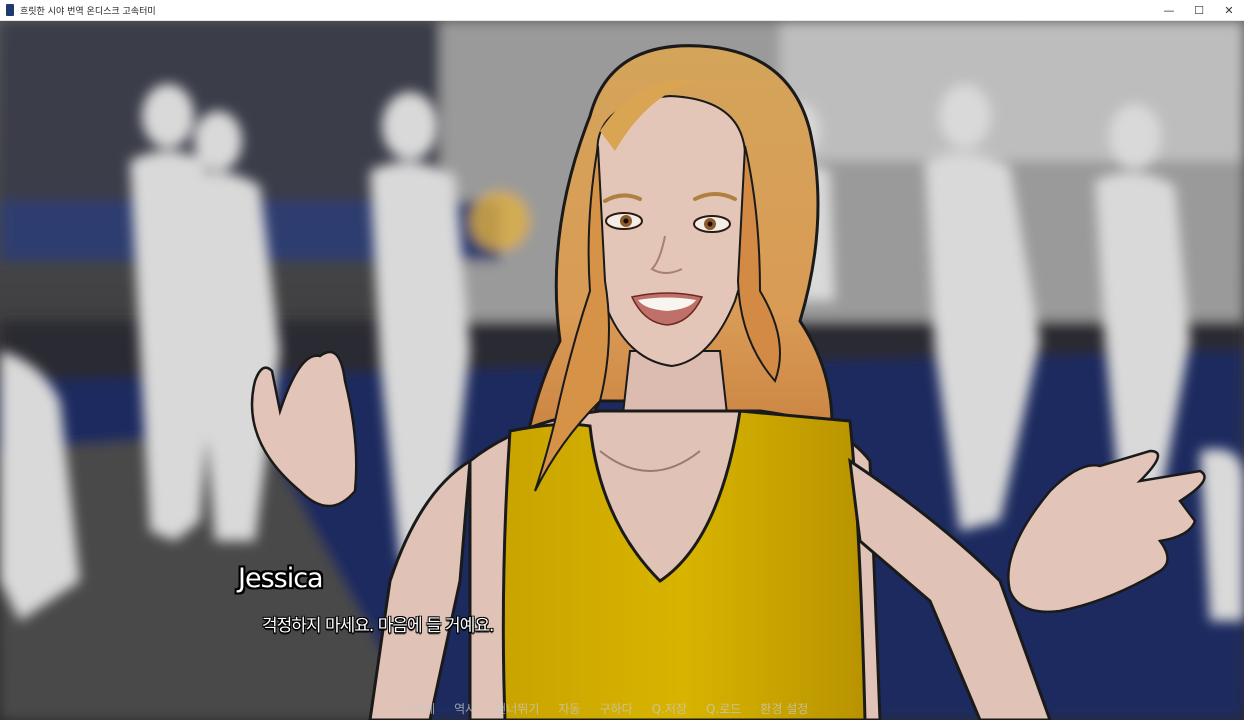  What do you see at coordinates (418, 709) in the screenshot?
I see `quick-menu-back: 뒤쪽에` at bounding box center [418, 709].